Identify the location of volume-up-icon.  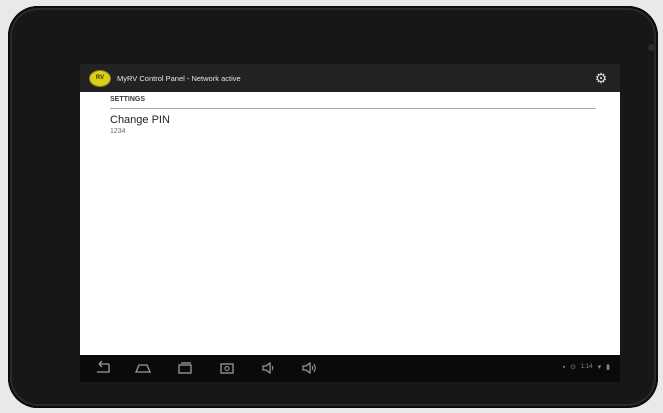
(309, 368).